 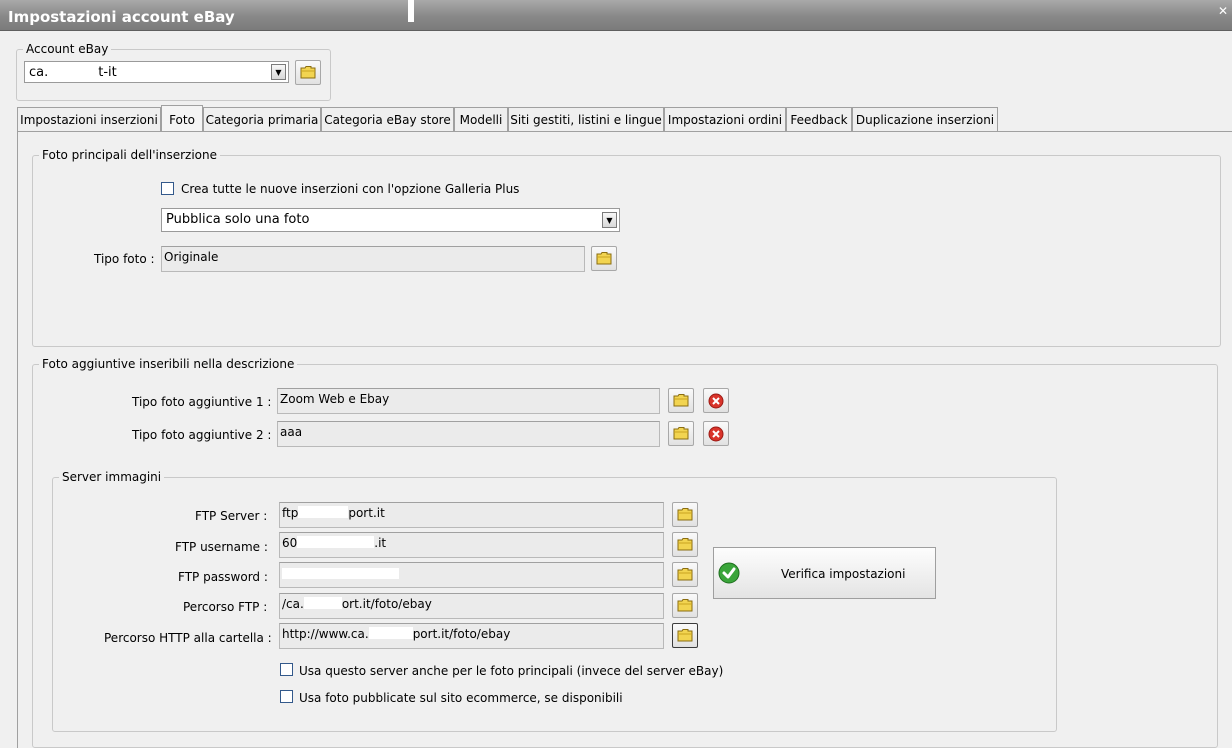 I want to click on additional-type2-browse-button, so click(x=681, y=433).